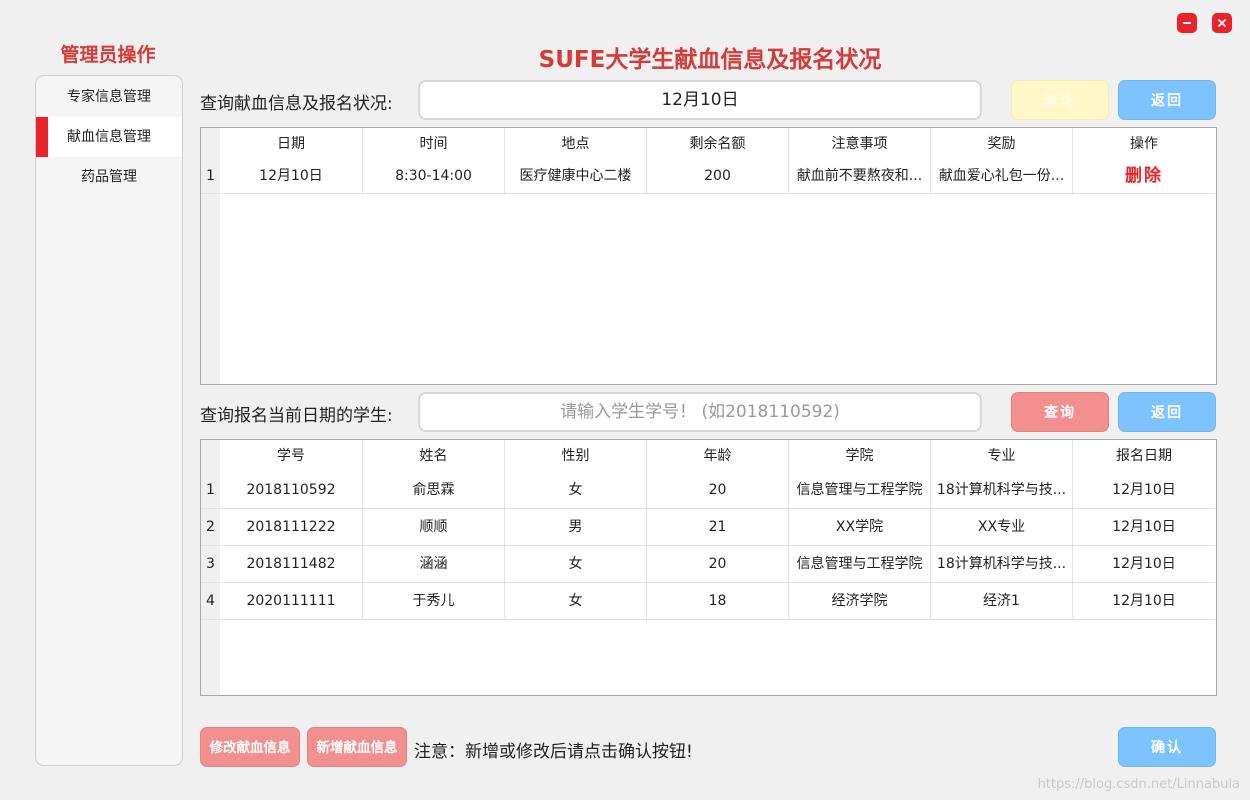 This screenshot has width=1250, height=800. Describe the element at coordinates (434, 527) in the screenshot. I see `cell-name: 顺顺` at that location.